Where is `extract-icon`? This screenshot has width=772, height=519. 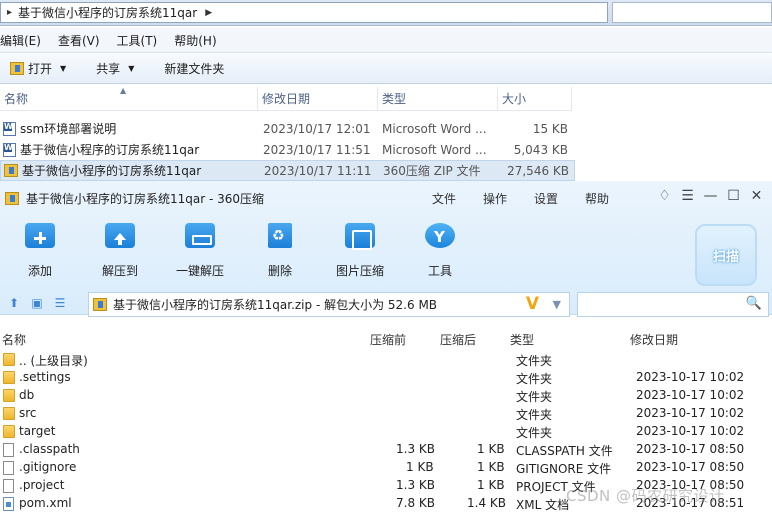
extract-icon is located at coordinates (120, 235).